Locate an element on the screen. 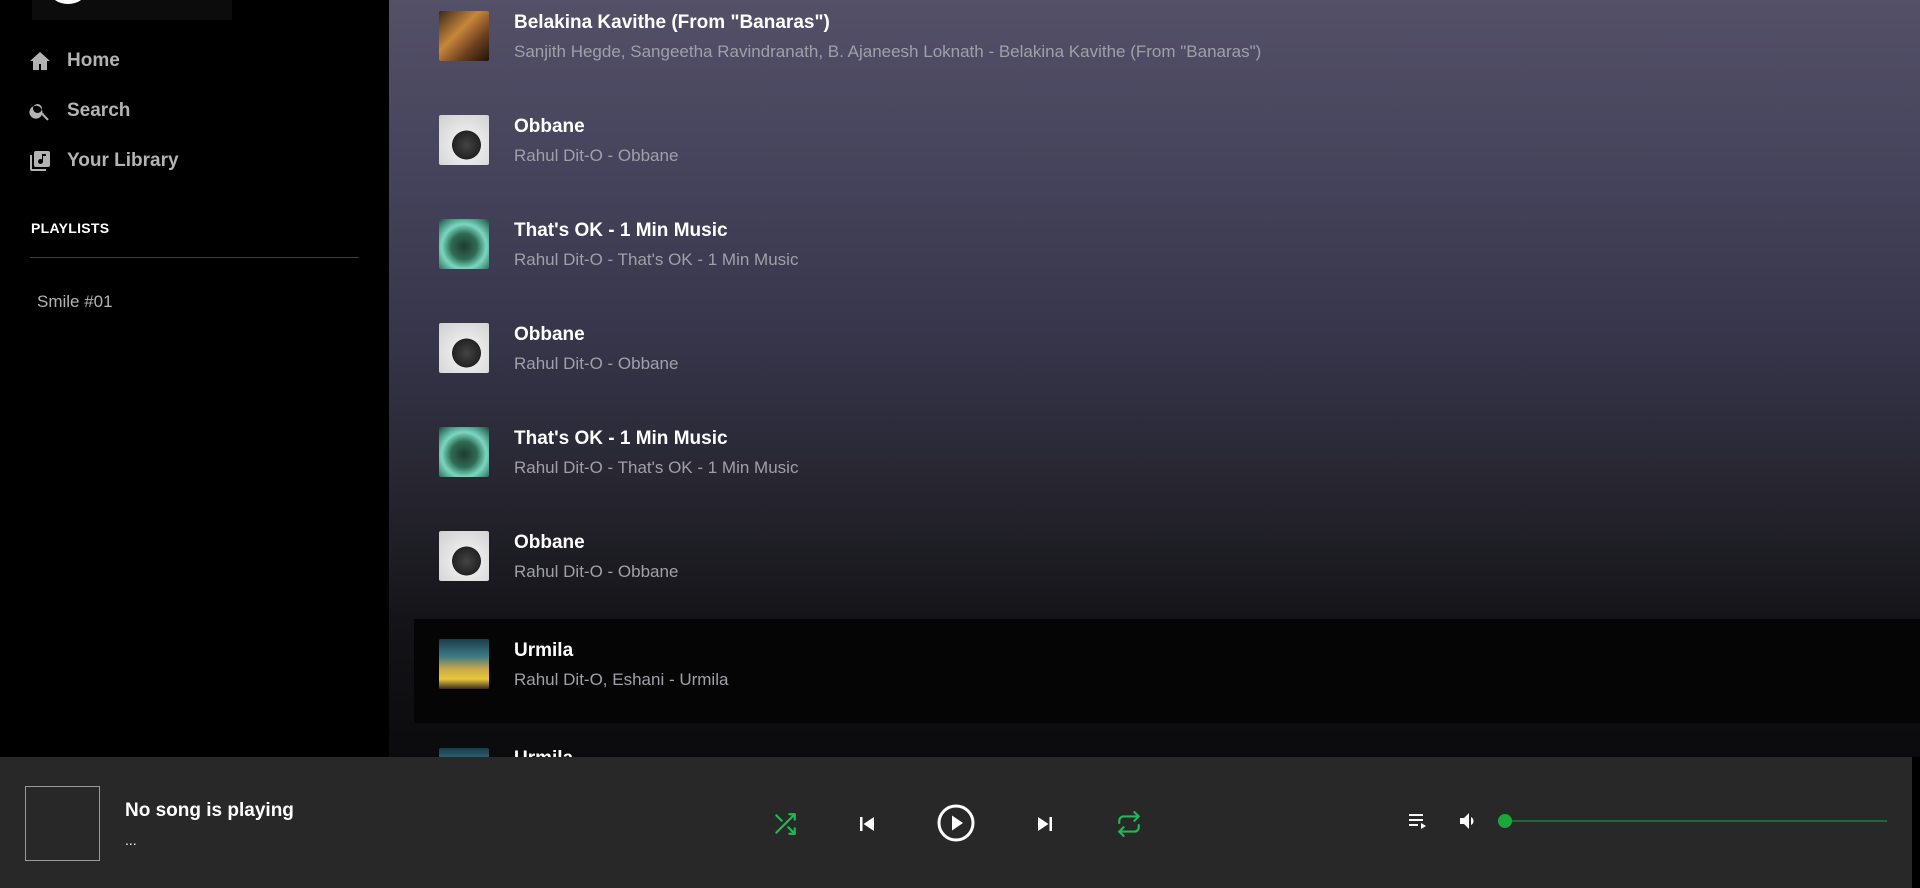 The image size is (1920, 888). shuffle-icon is located at coordinates (785, 824).